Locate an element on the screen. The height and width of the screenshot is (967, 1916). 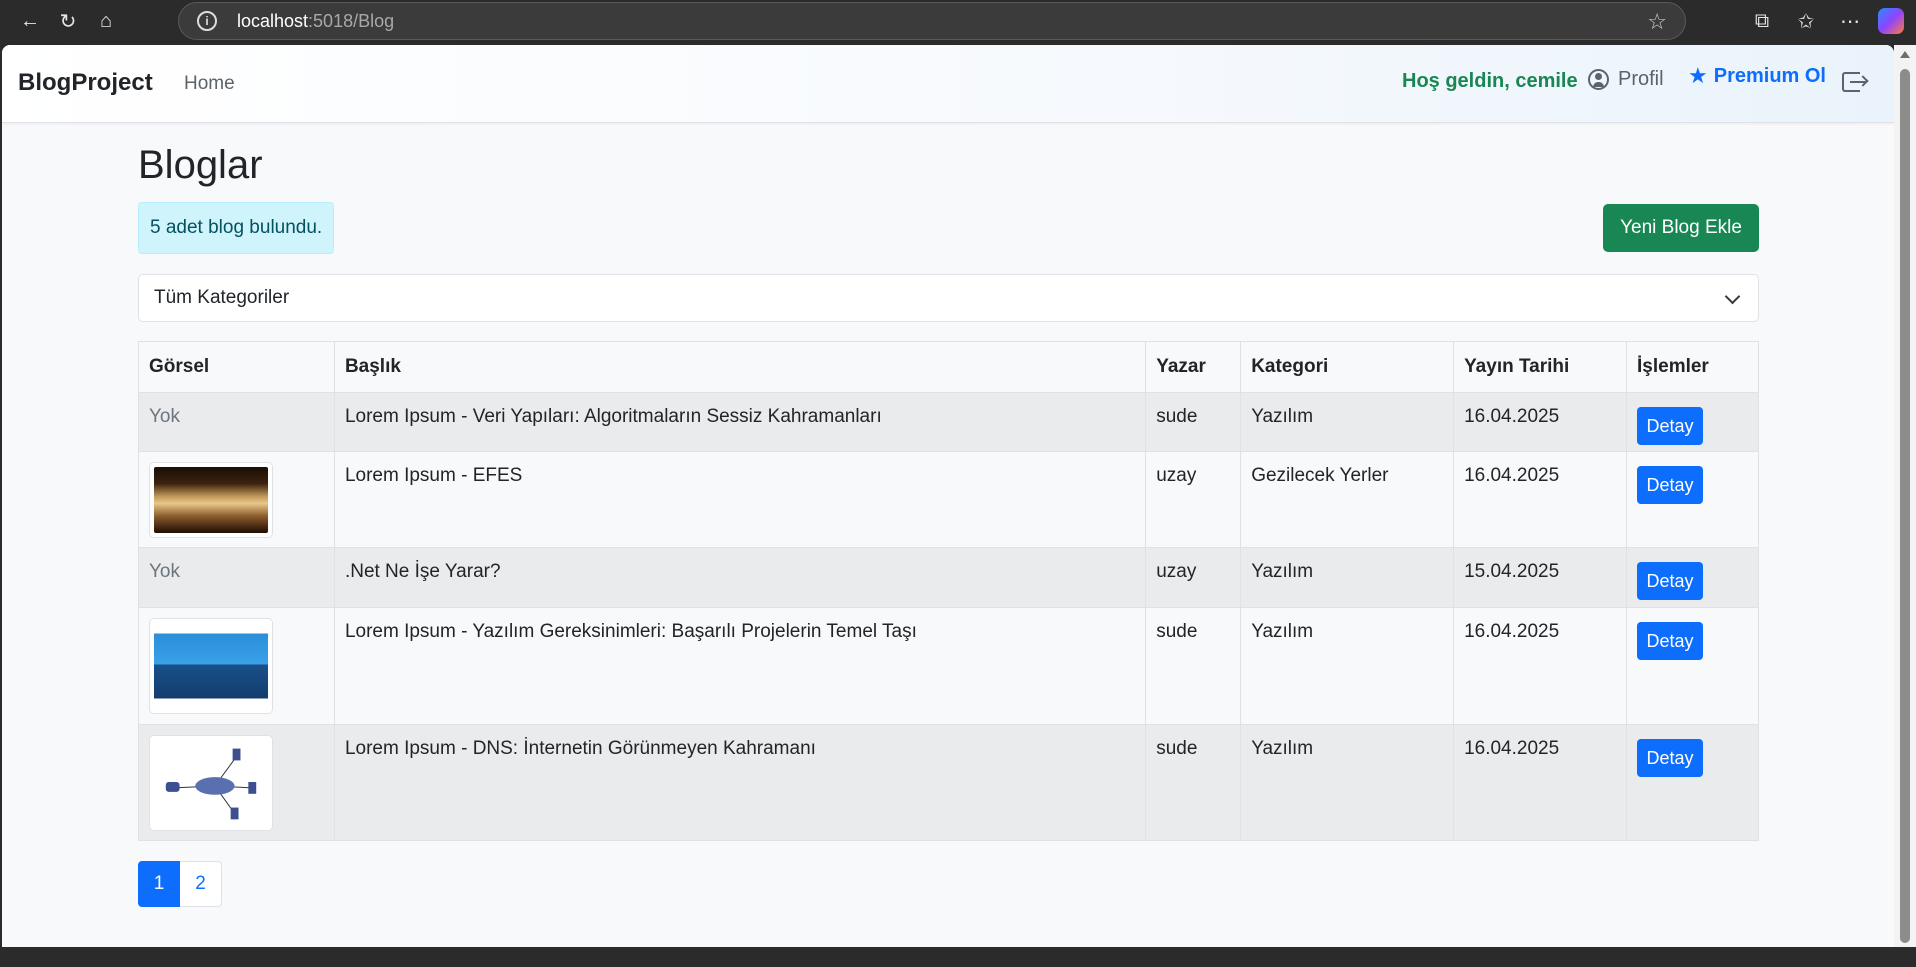
col-header-date: Yayın Tarihi is located at coordinates (1540, 367).